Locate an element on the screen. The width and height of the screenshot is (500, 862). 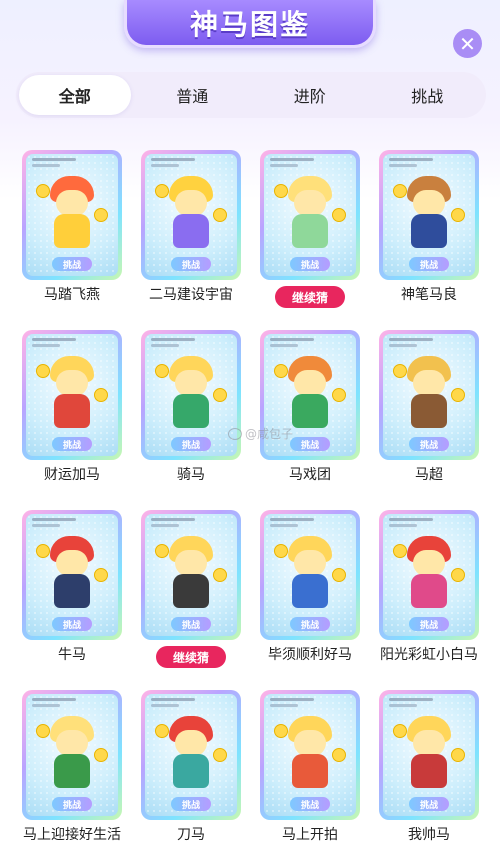
card-cell: 挑战 马踏飞燕 is located at coordinates (72, 236).